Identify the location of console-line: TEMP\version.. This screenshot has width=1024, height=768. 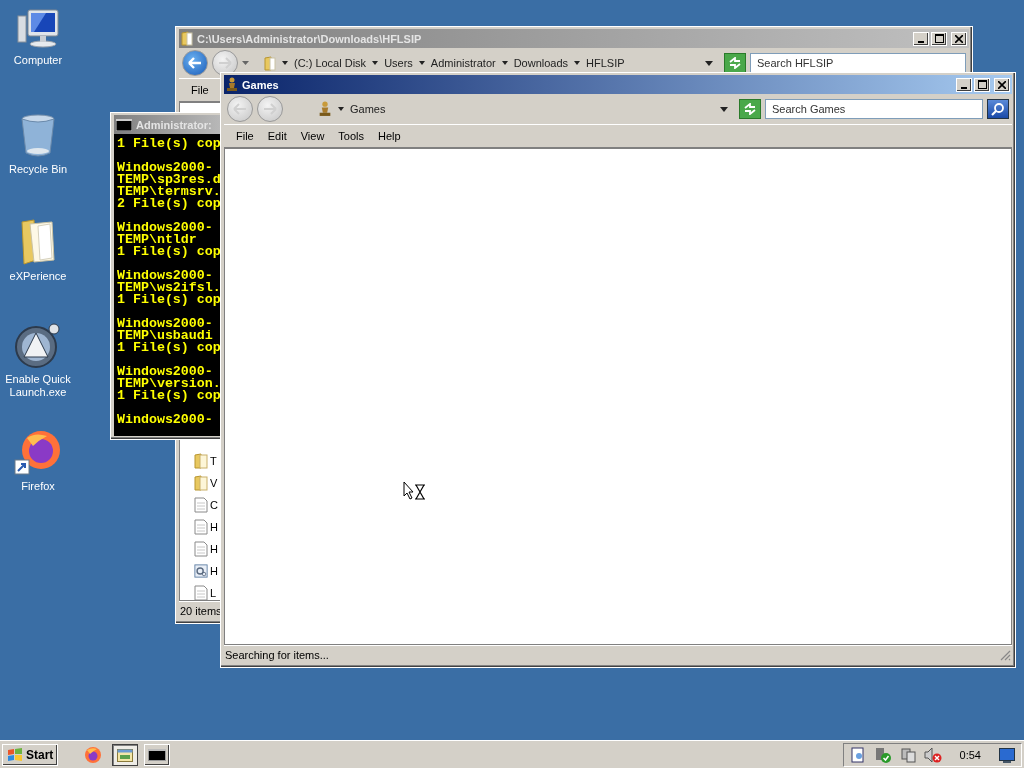
(169, 383).